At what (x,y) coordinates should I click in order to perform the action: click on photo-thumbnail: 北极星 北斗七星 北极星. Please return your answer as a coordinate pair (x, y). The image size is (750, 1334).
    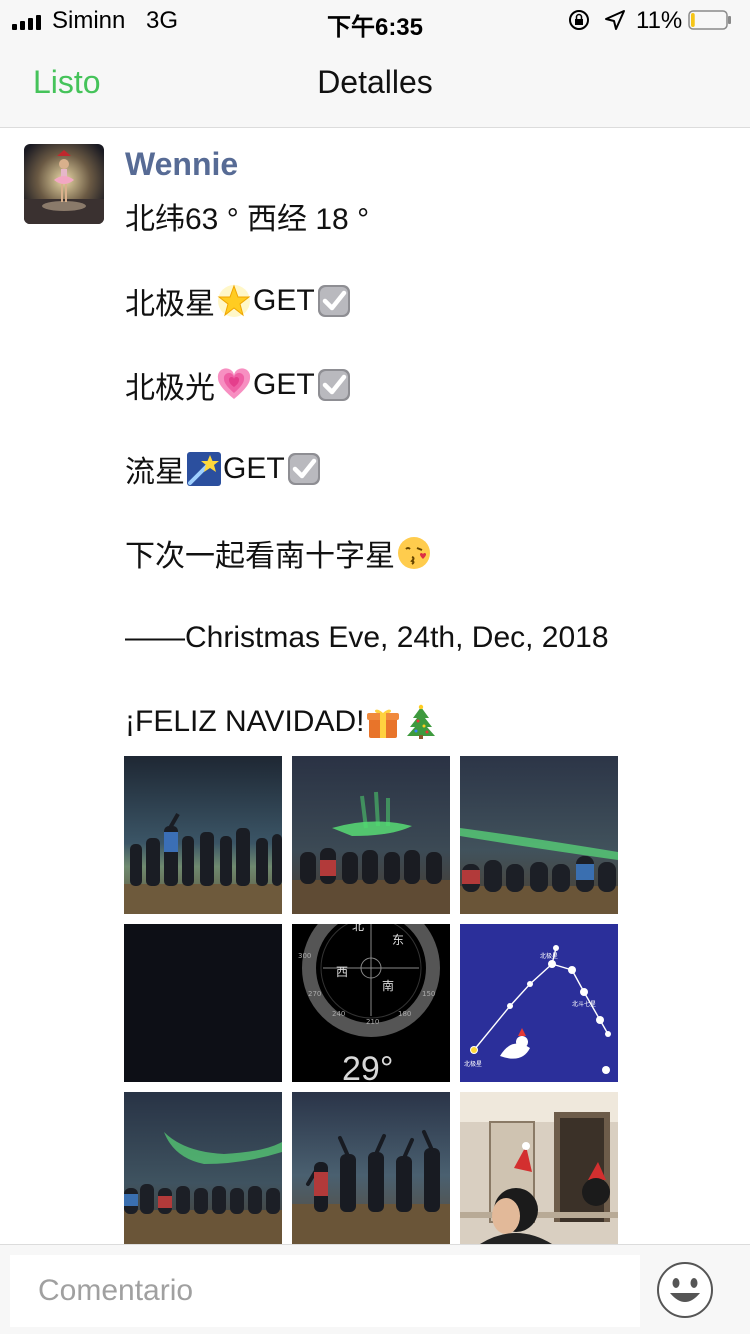
    Looking at the image, I should click on (539, 1003).